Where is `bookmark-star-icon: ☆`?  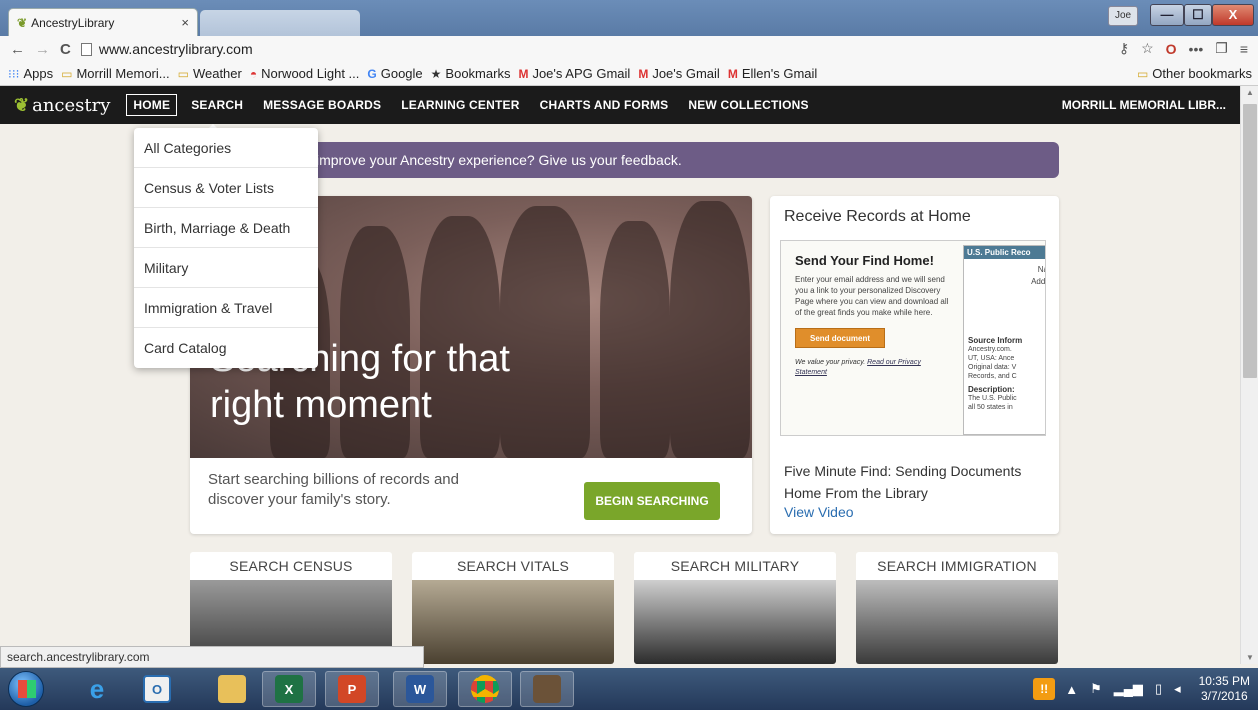
bookmark-star-icon: ☆ is located at coordinates (1147, 48).